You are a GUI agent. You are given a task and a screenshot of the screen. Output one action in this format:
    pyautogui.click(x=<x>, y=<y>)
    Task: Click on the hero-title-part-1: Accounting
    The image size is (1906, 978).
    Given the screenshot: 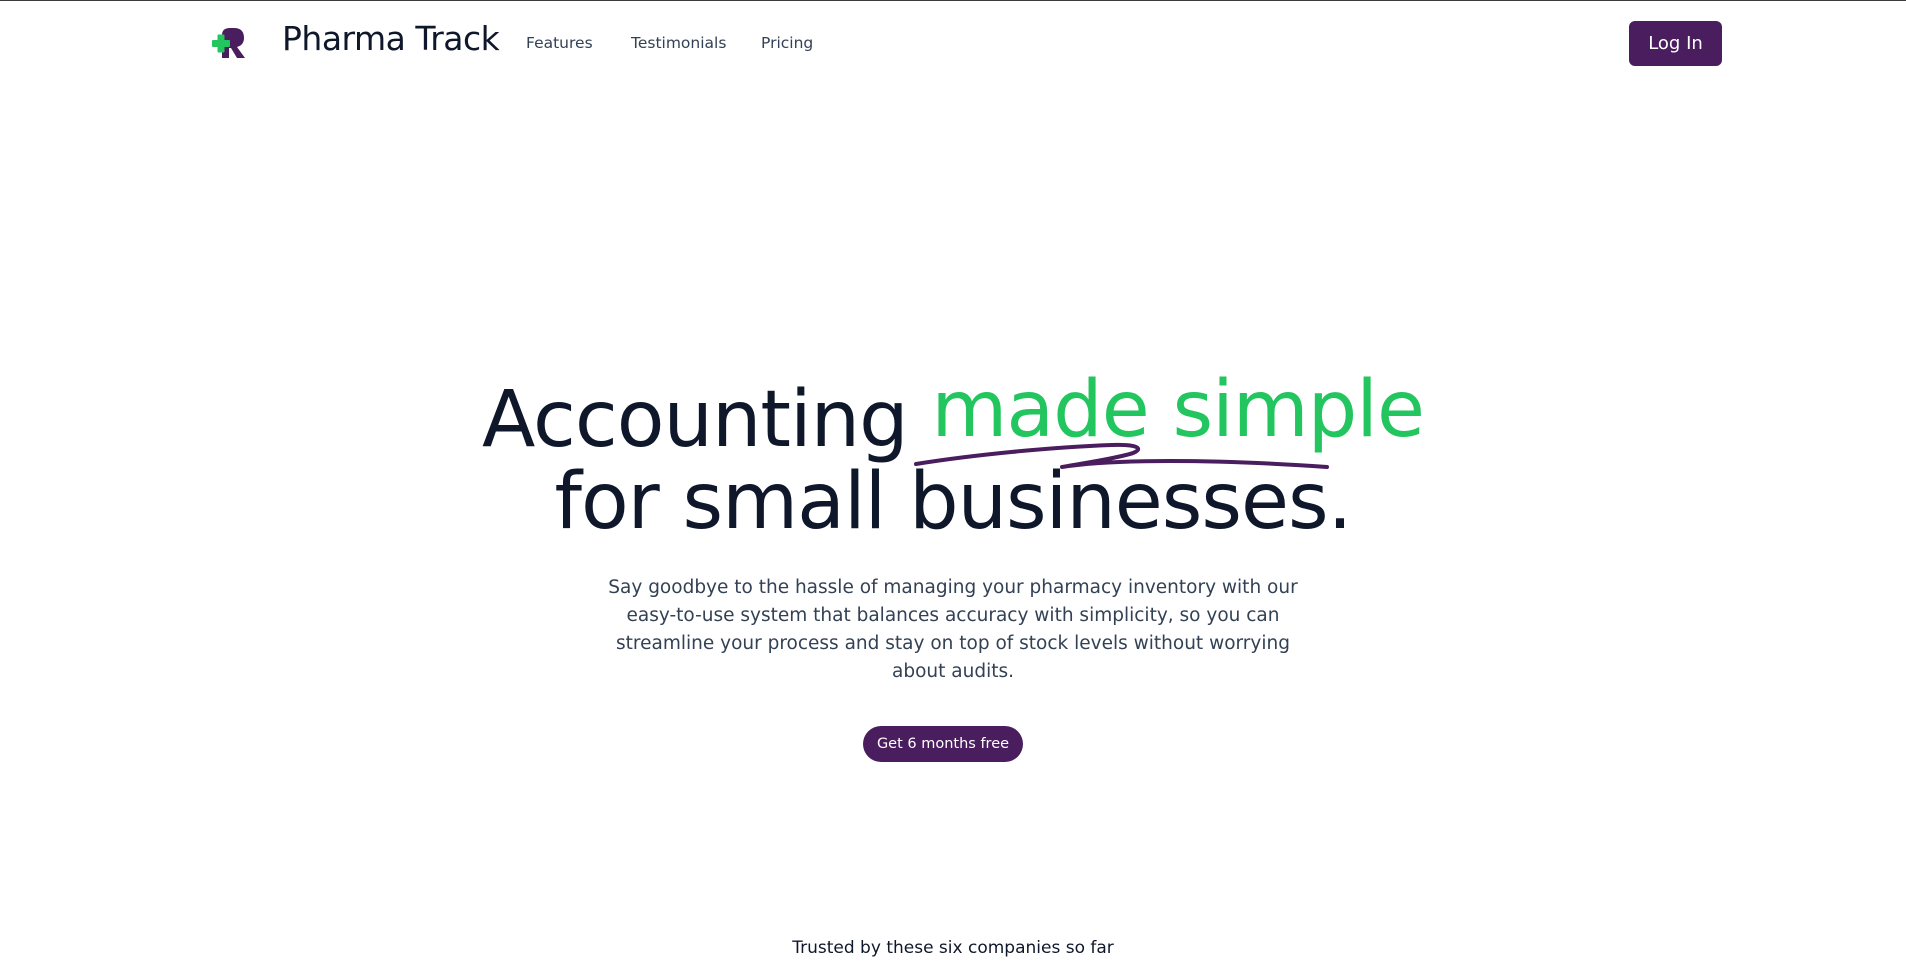 What is the action you would take?
    pyautogui.click(x=695, y=420)
    